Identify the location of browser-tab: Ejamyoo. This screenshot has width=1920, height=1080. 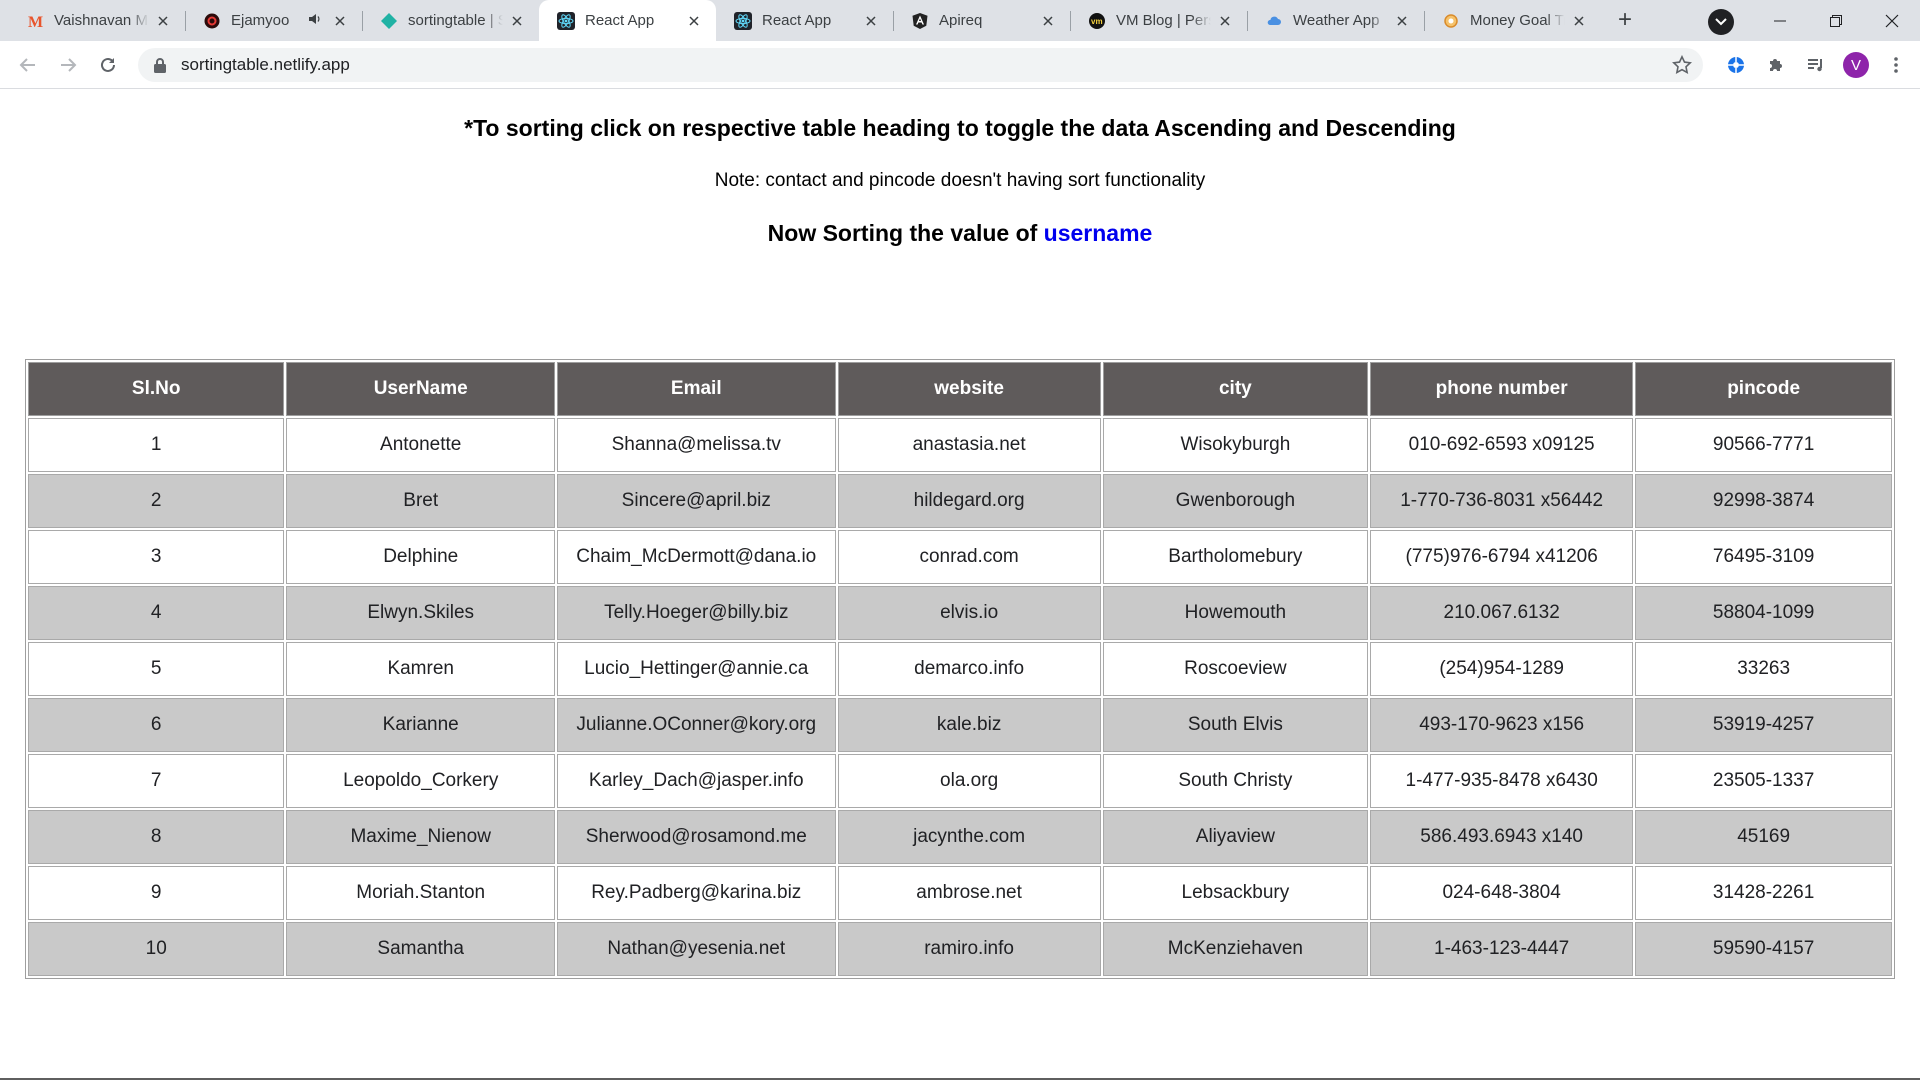
(273, 20).